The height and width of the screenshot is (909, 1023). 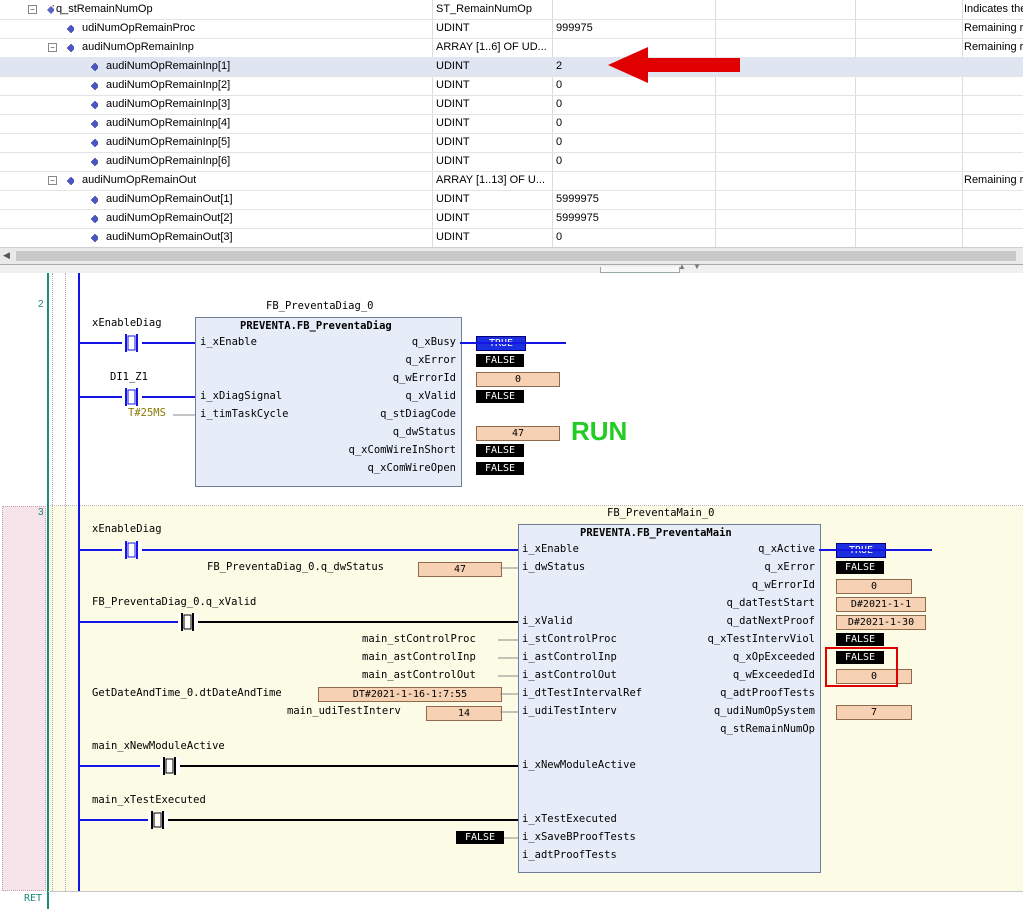 I want to click on watch-cell-expression: audiNumOpRemainOut[2], so click(x=169, y=218).